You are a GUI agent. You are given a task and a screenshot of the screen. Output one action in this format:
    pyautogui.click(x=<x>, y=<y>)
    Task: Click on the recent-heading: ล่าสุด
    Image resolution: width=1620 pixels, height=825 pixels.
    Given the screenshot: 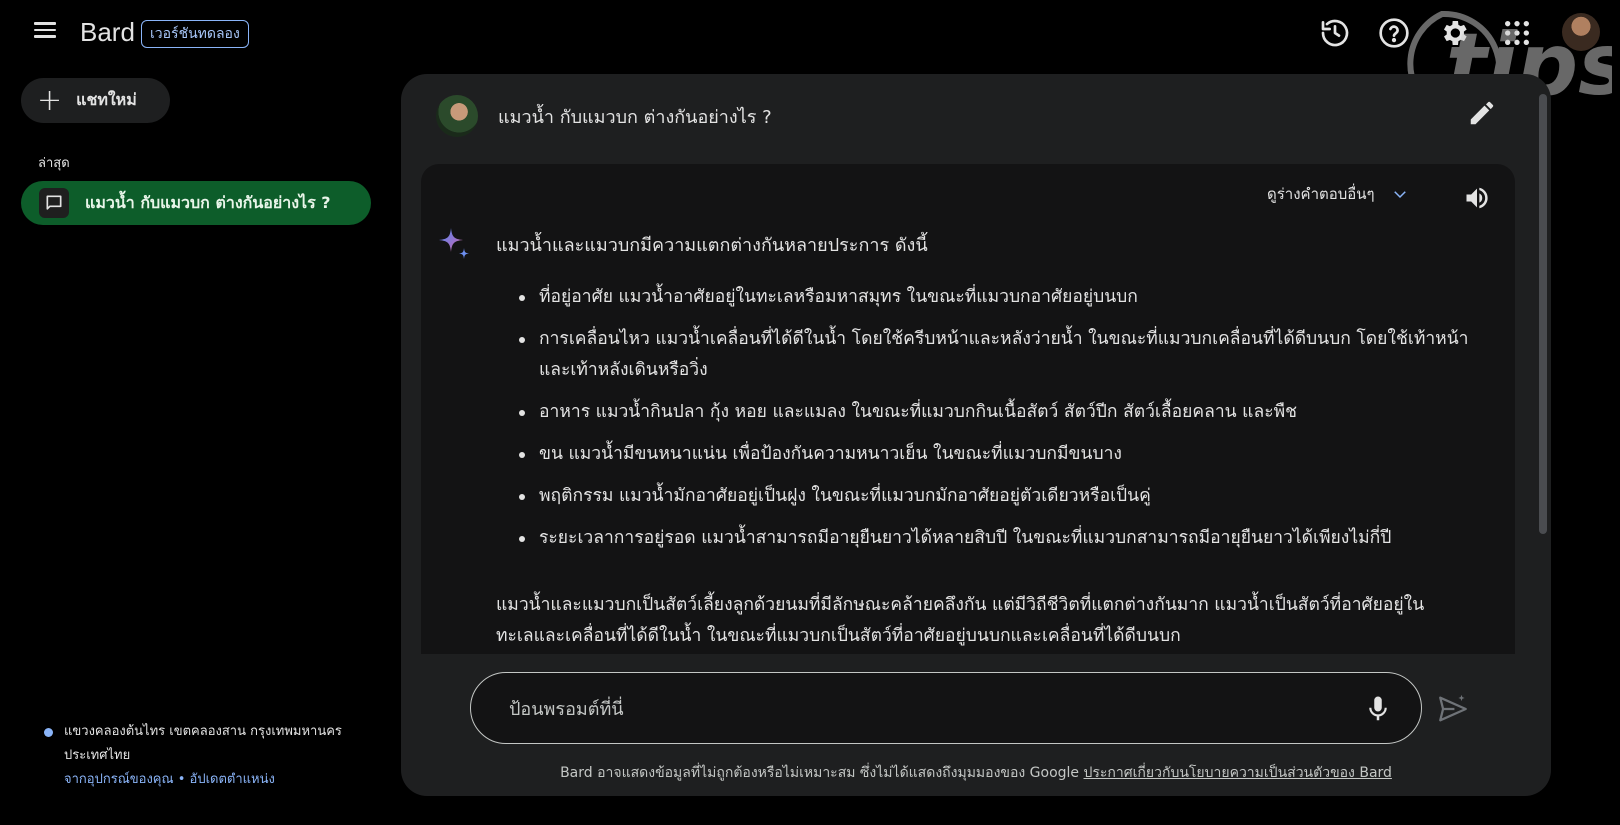 What is the action you would take?
    pyautogui.click(x=54, y=163)
    